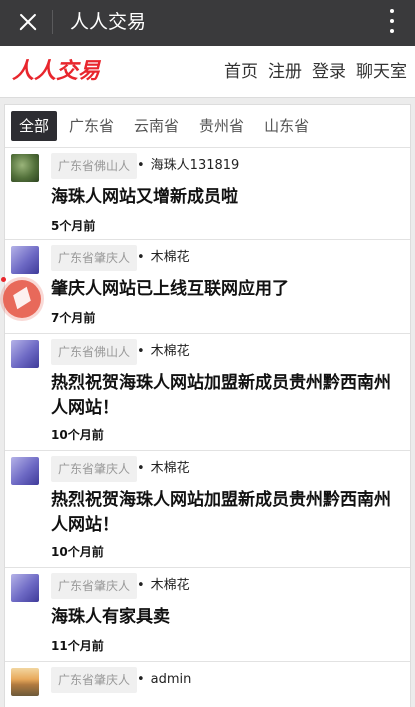  I want to click on post-title: 海珠人有家具卖, so click(227, 617).